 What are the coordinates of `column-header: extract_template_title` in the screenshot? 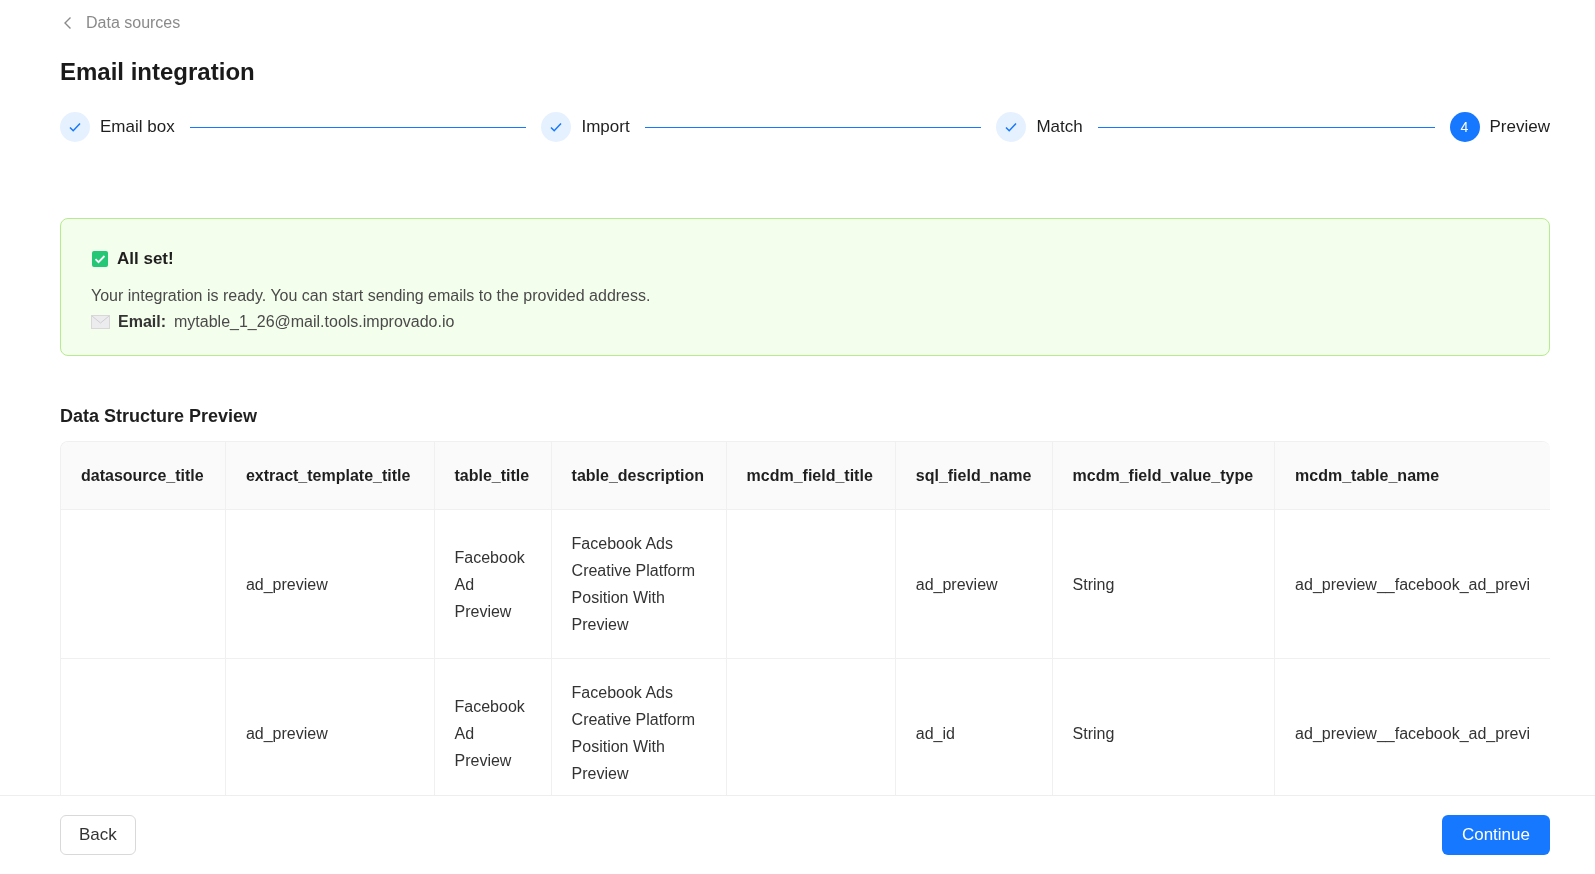 It's located at (329, 476).